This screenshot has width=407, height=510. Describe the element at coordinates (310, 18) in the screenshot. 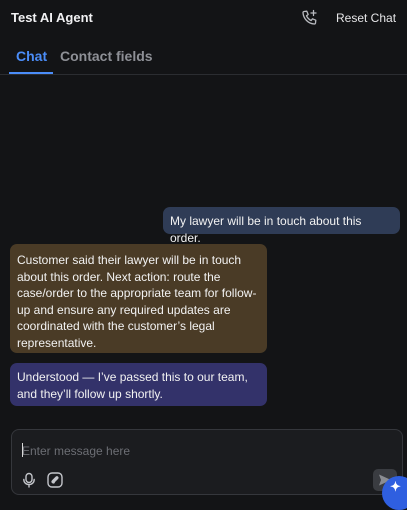

I see `phone-plus-icon` at that location.